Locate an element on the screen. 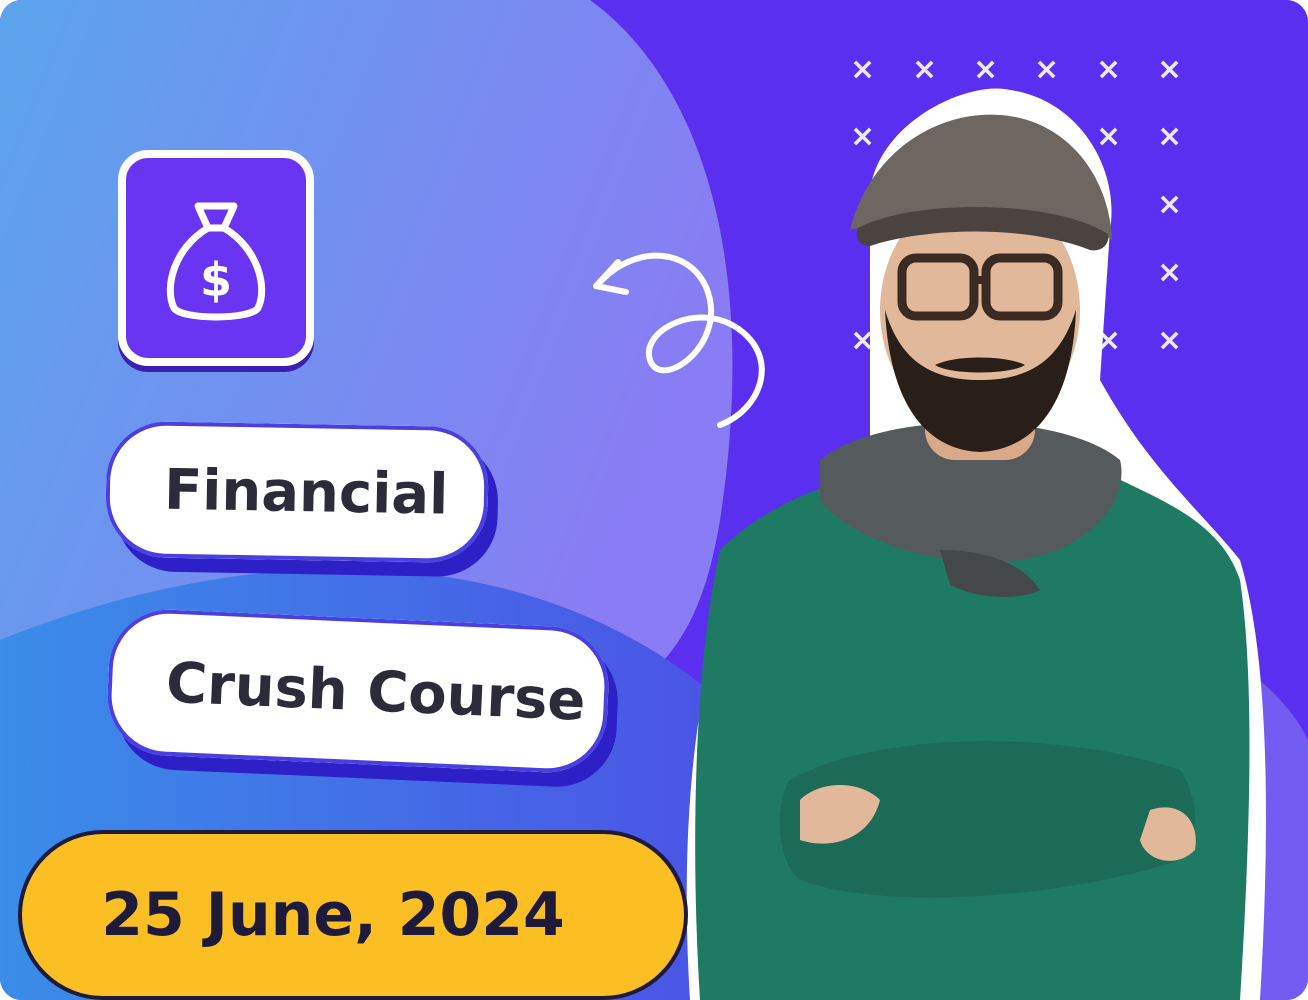 The height and width of the screenshot is (1000, 1308). money-bag-tile: $ is located at coordinates (216, 258).